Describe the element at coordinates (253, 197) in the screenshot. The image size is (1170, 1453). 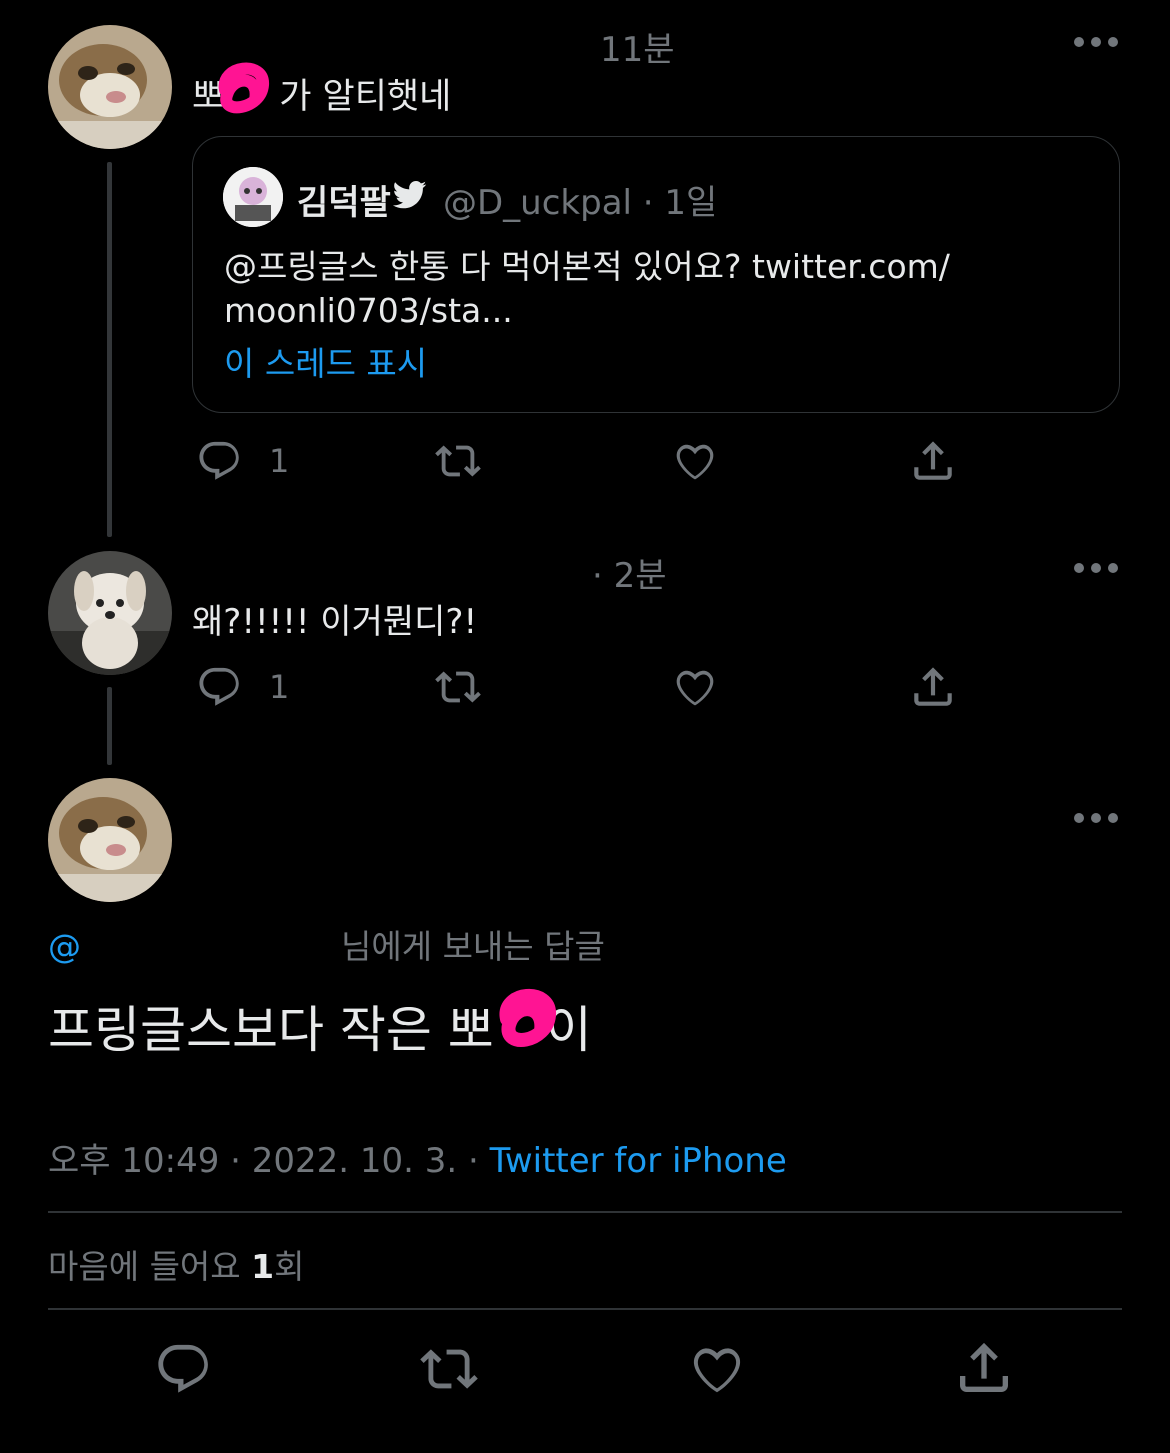
I see `quoted-avatar` at that location.